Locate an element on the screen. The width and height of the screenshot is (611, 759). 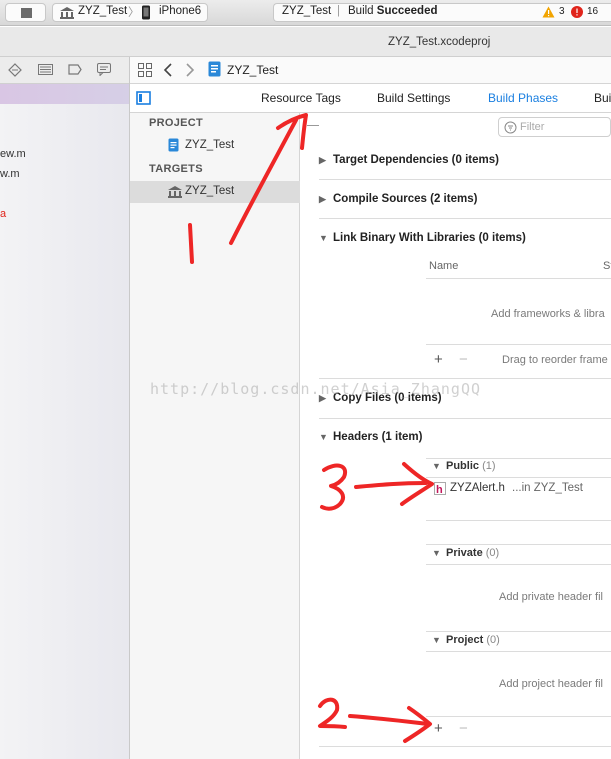
targets-section-header: TARGETS is located at coordinates (176, 169).